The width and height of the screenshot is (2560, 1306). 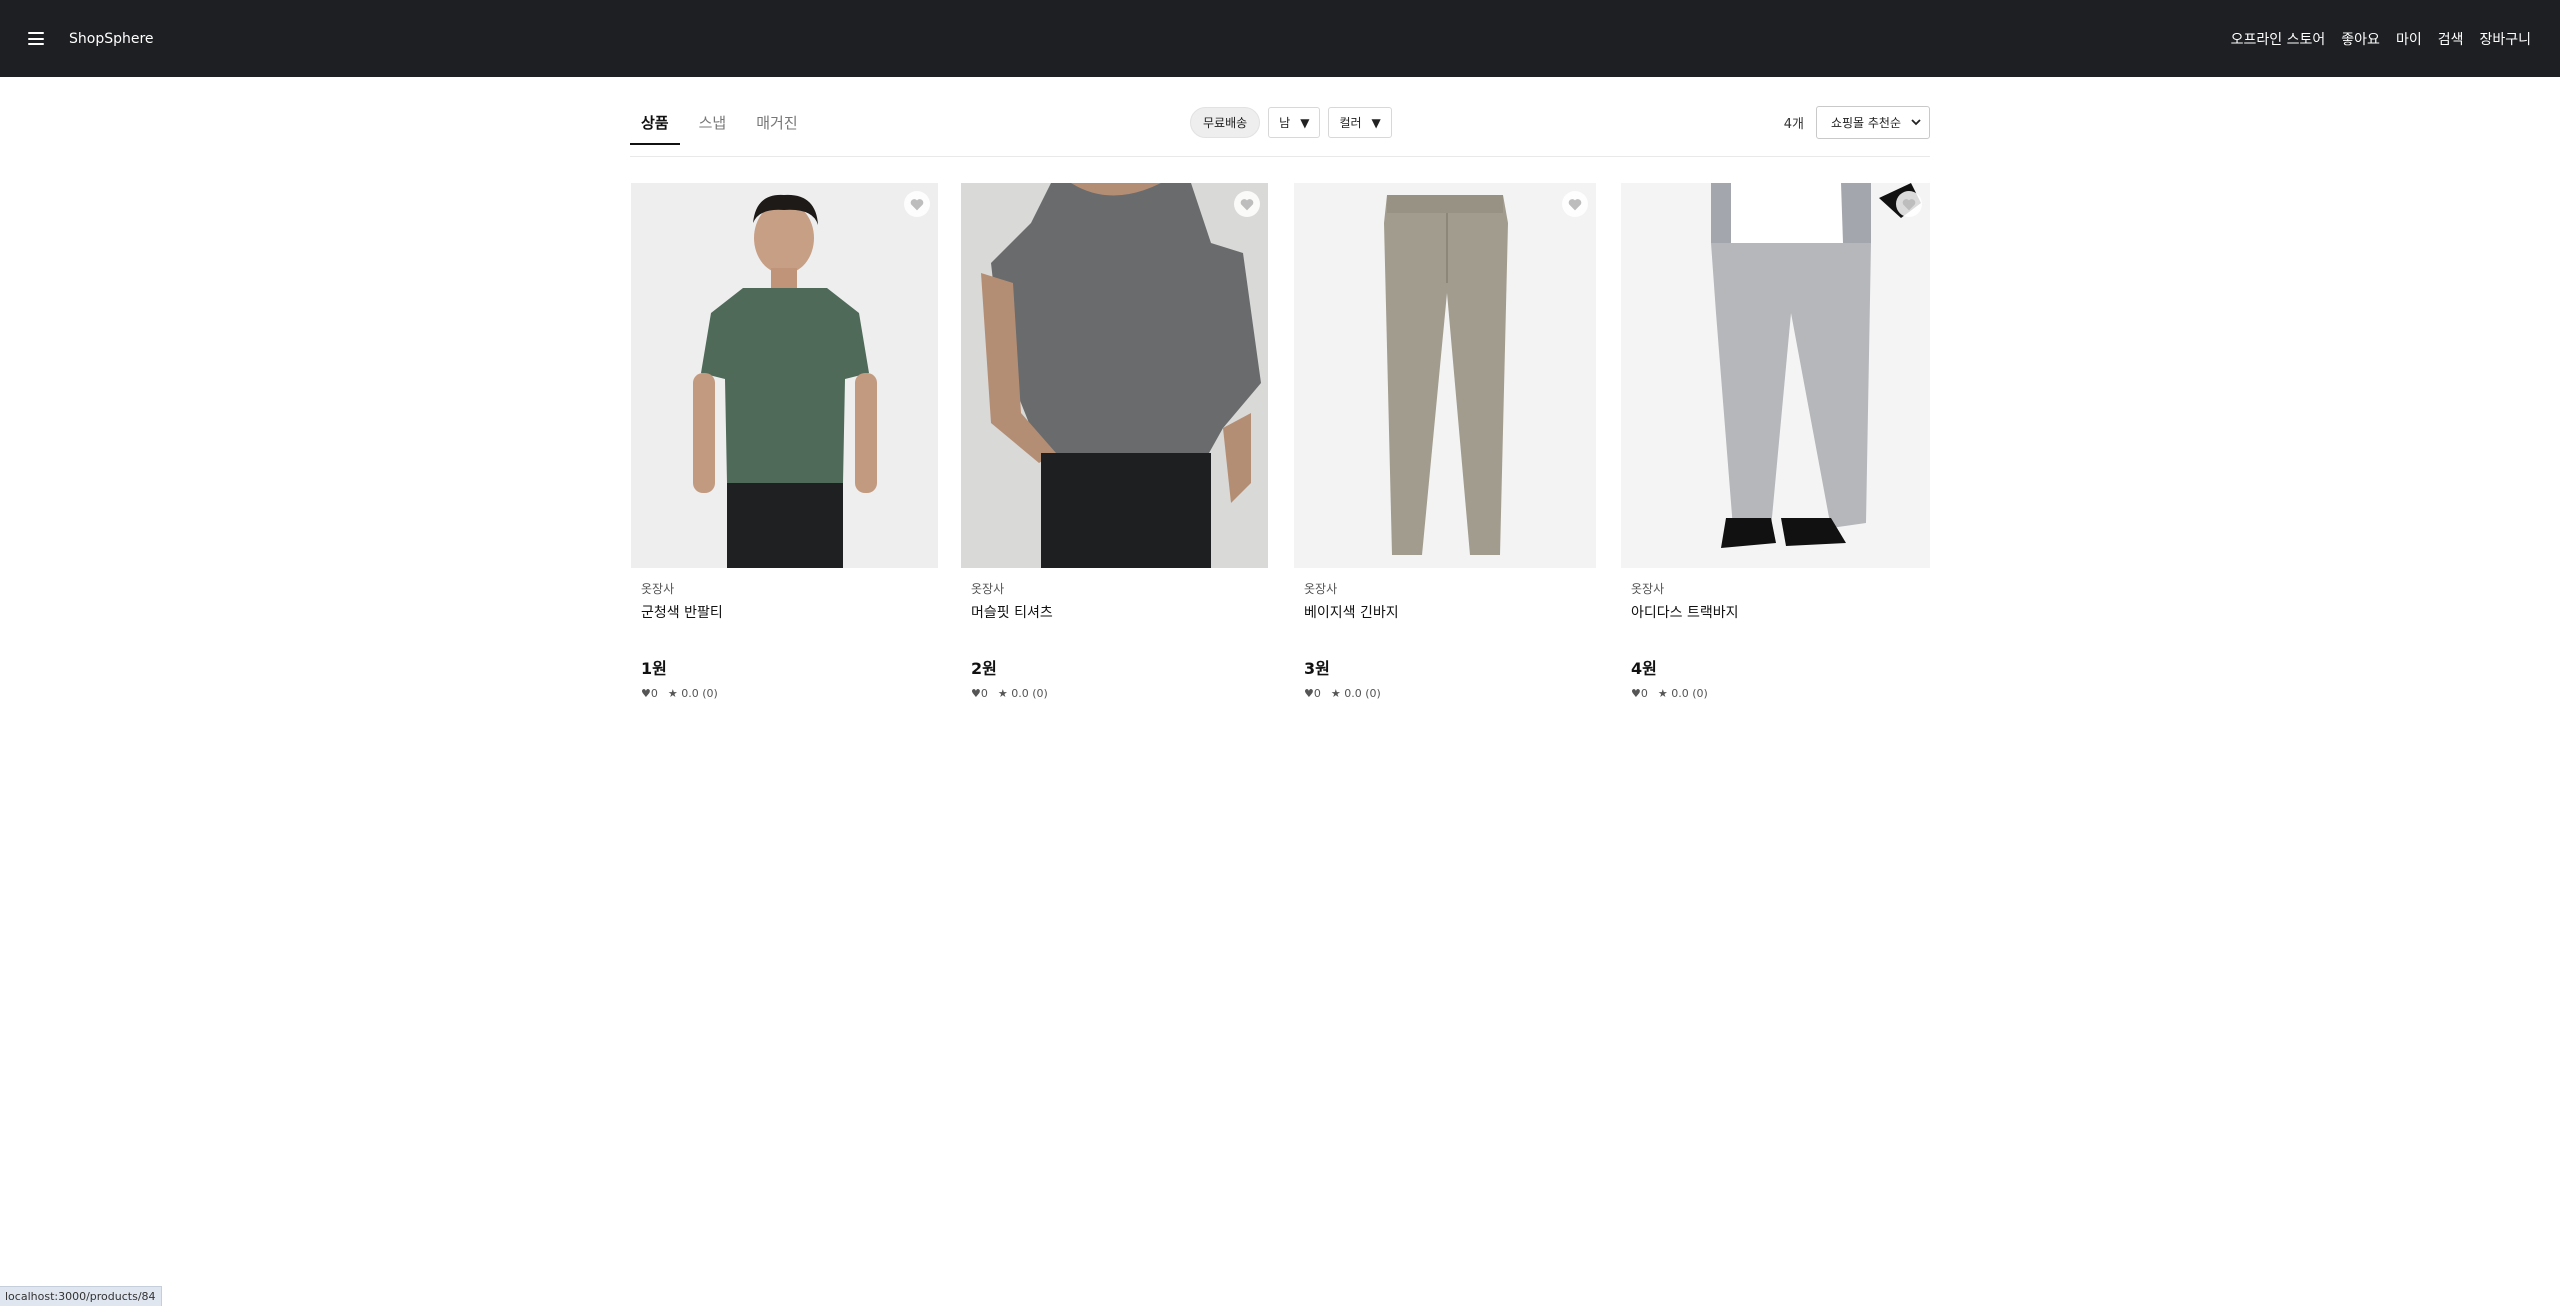 I want to click on green-tshirt-model-image, so click(x=784, y=375).